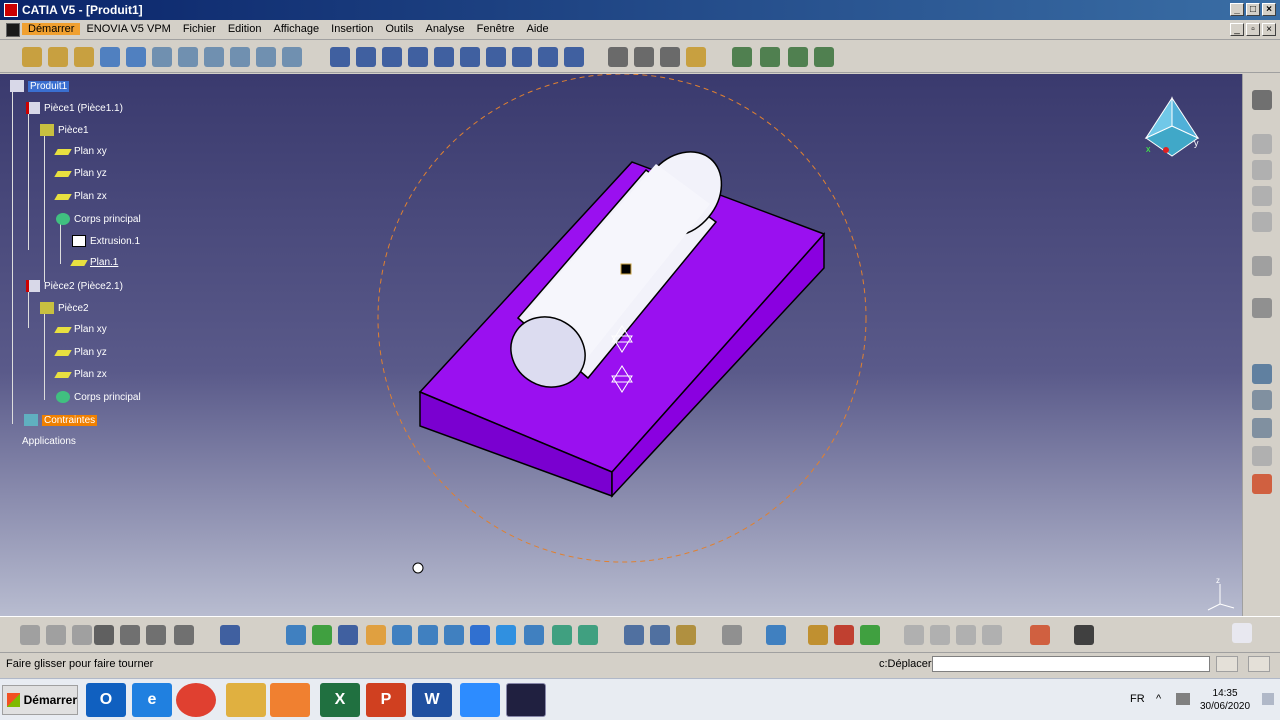 Image resolution: width=1280 pixels, height=720 pixels. I want to click on new-product-icon, so click(58, 57).